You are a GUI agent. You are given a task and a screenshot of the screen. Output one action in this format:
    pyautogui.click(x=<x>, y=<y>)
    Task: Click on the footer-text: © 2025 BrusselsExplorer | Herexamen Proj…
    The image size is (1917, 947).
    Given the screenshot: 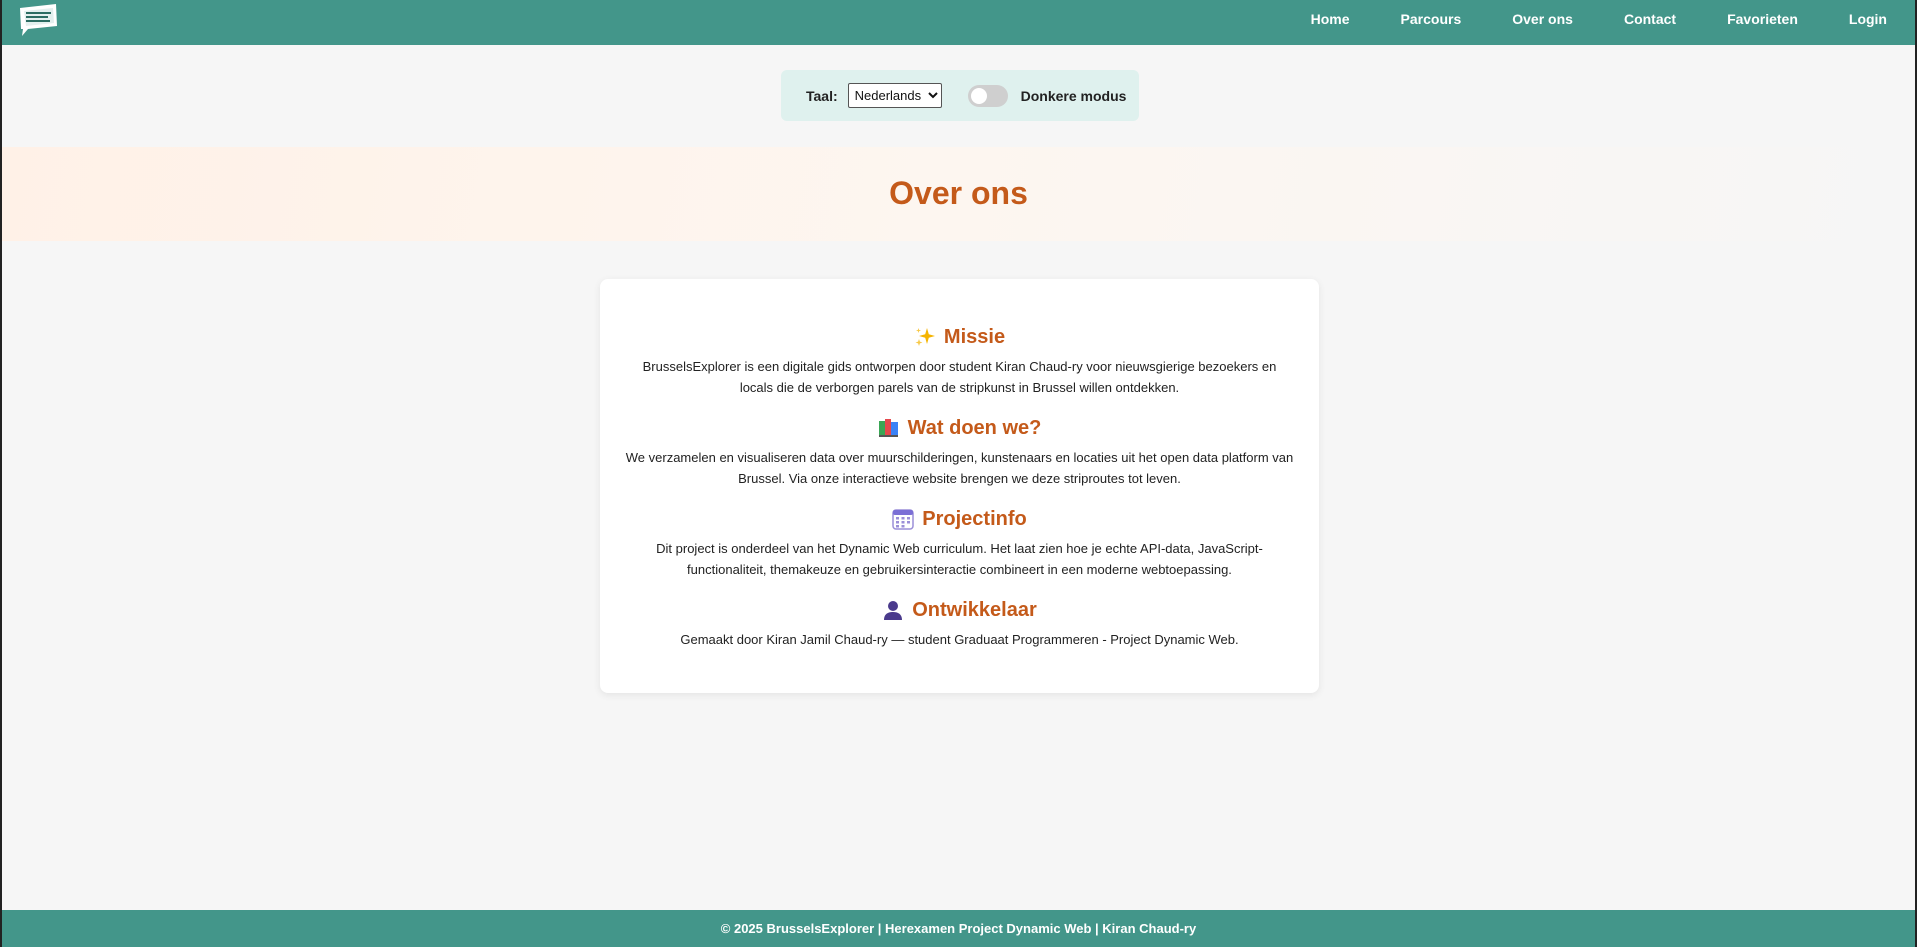 What is the action you would take?
    pyautogui.click(x=958, y=928)
    